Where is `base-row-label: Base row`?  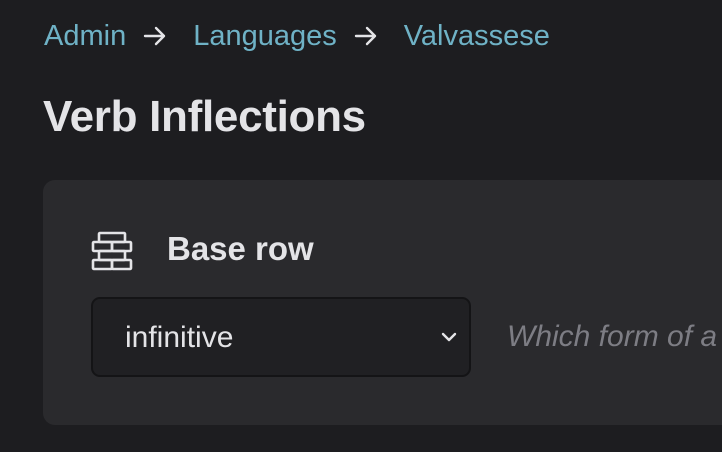 base-row-label: Base row is located at coordinates (240, 248).